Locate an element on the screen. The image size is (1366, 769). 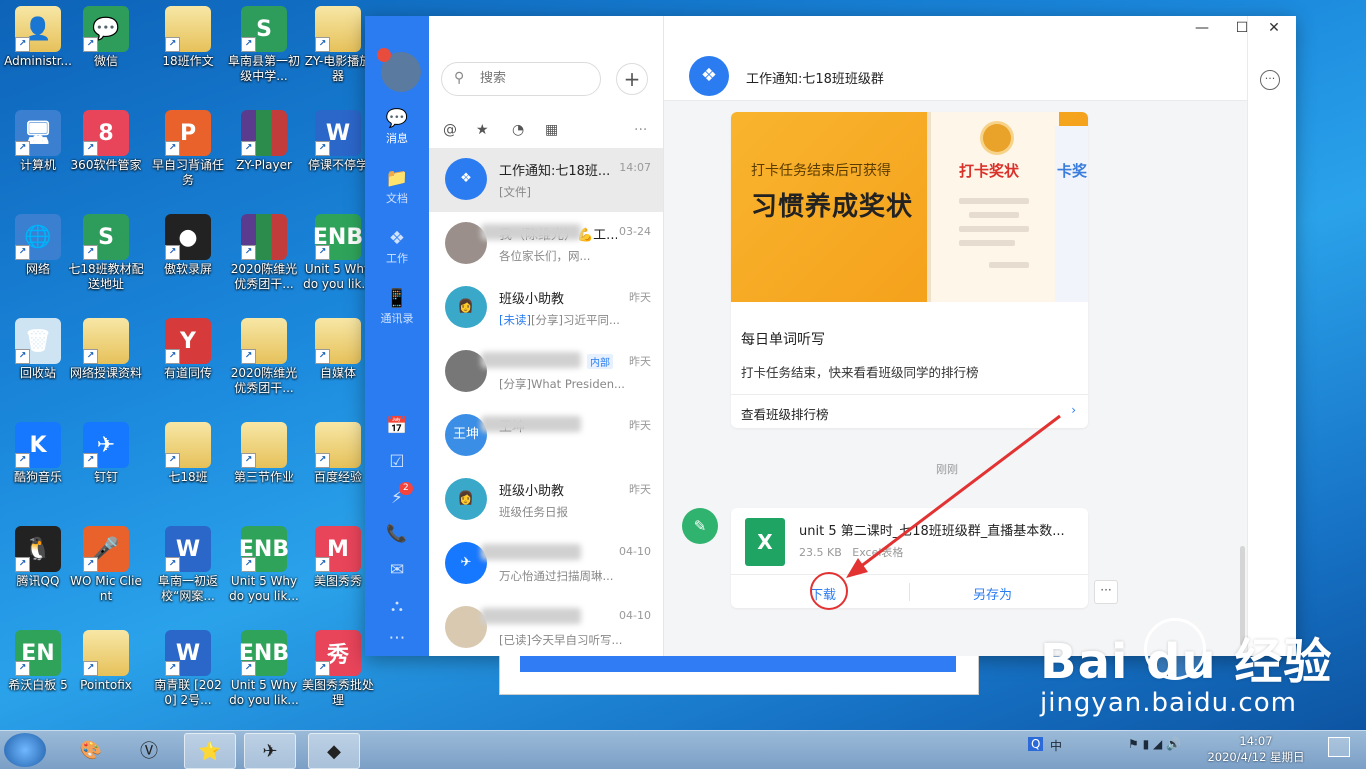
conversation-item: 昨天 [分享]What Presiden... 内部 is located at coordinates (546, 372).